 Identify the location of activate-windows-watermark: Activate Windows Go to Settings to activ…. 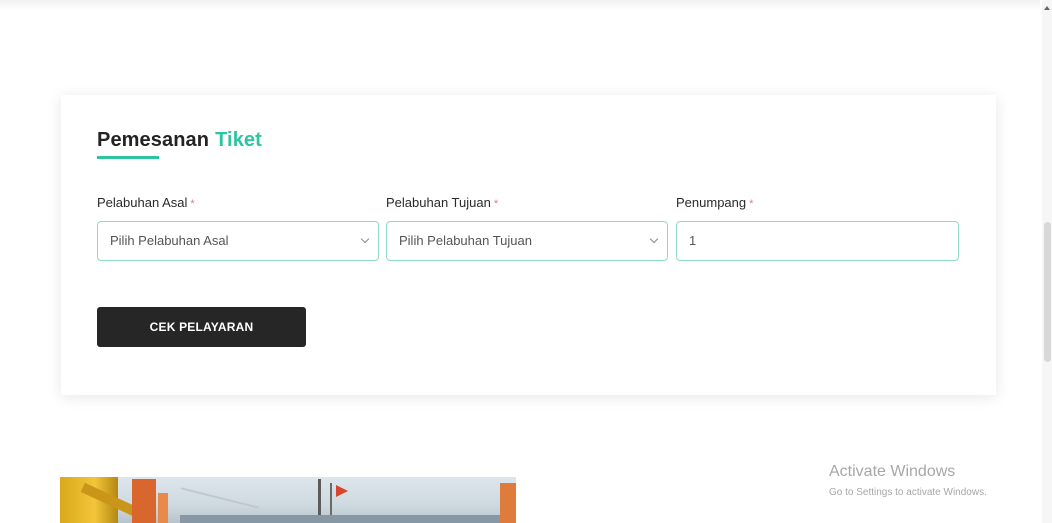
(908, 480).